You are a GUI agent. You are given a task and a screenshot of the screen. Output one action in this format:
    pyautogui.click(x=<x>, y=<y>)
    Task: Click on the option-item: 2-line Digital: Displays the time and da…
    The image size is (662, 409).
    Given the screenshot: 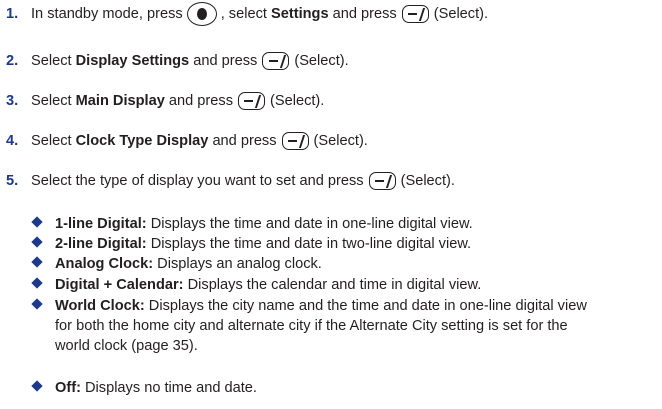 What is the action you would take?
    pyautogui.click(x=341, y=244)
    